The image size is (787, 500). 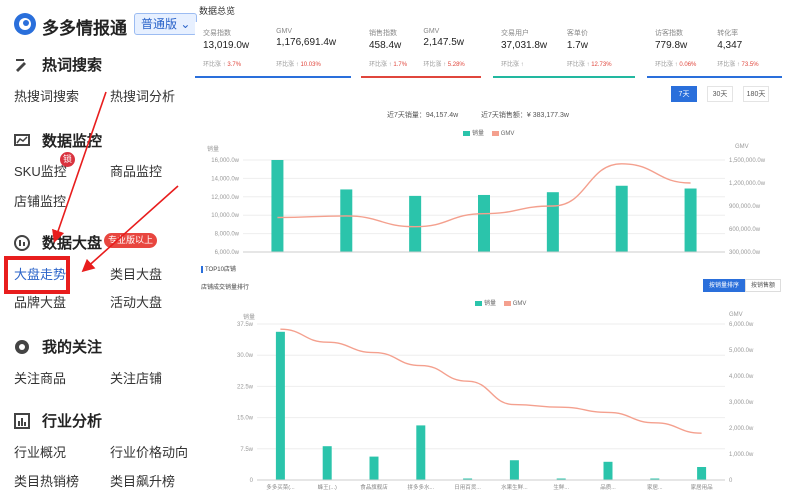 I want to click on y-tick-label: 30.0w, so click(x=245, y=356).